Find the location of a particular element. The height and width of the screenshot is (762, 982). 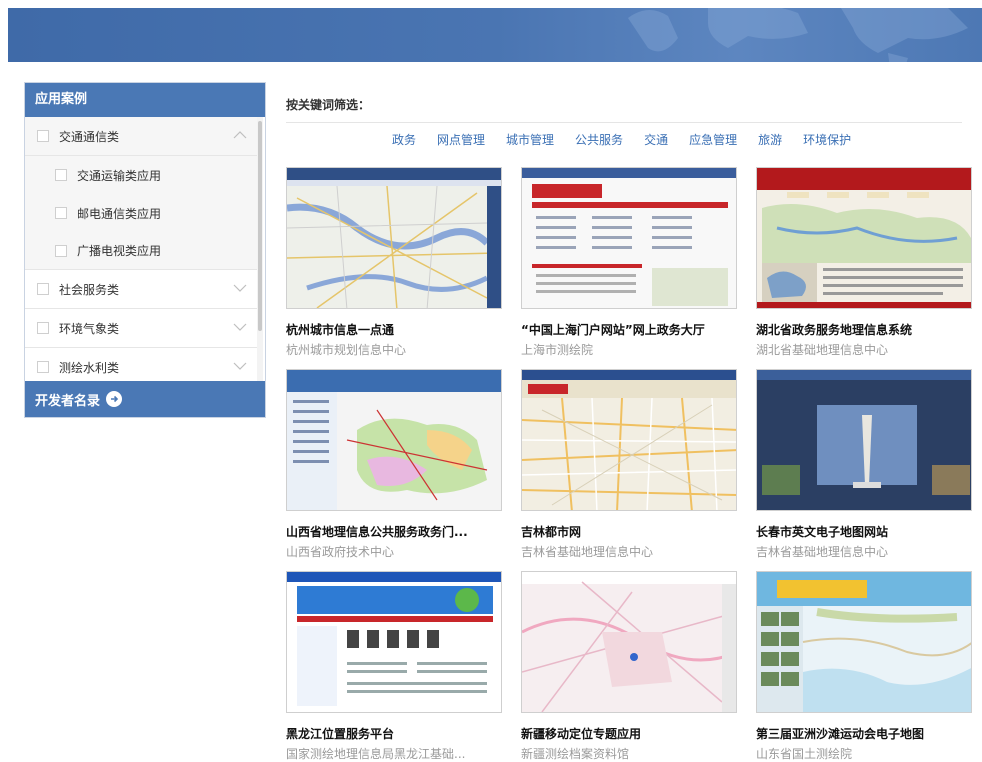

category-label: 环境气象类 is located at coordinates (89, 328).